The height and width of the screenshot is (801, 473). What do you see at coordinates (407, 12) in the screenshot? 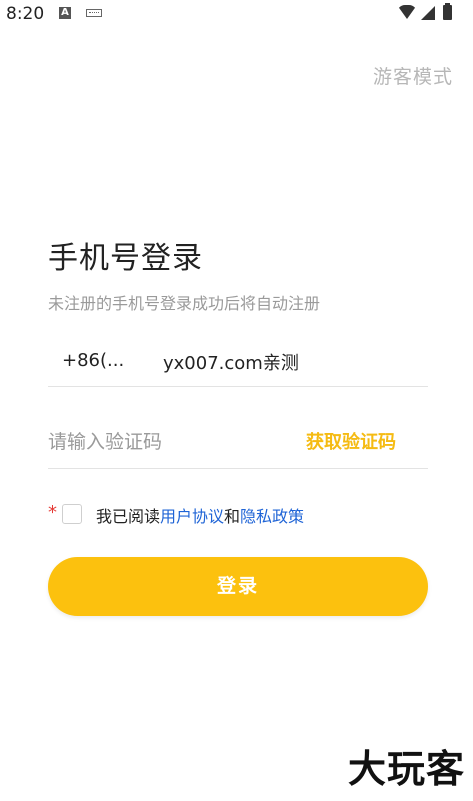
I see `wifi-icon` at bounding box center [407, 12].